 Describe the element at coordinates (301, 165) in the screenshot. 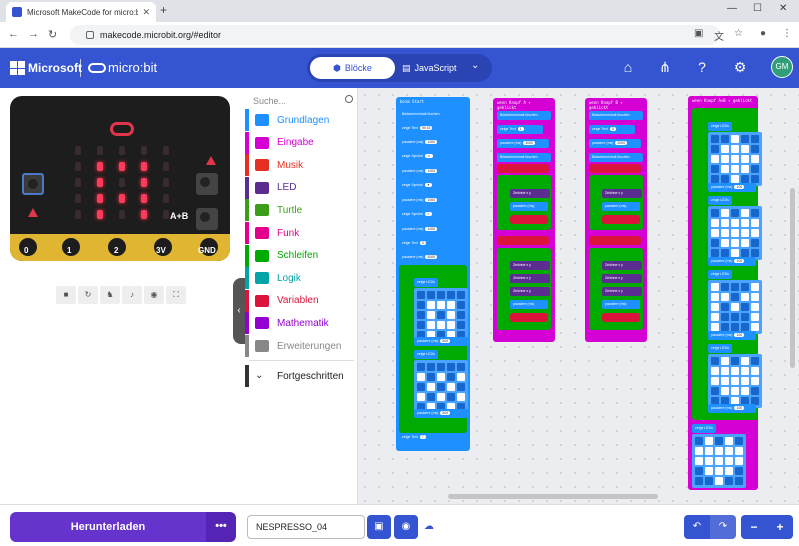

I see `category-musik: Musik` at that location.